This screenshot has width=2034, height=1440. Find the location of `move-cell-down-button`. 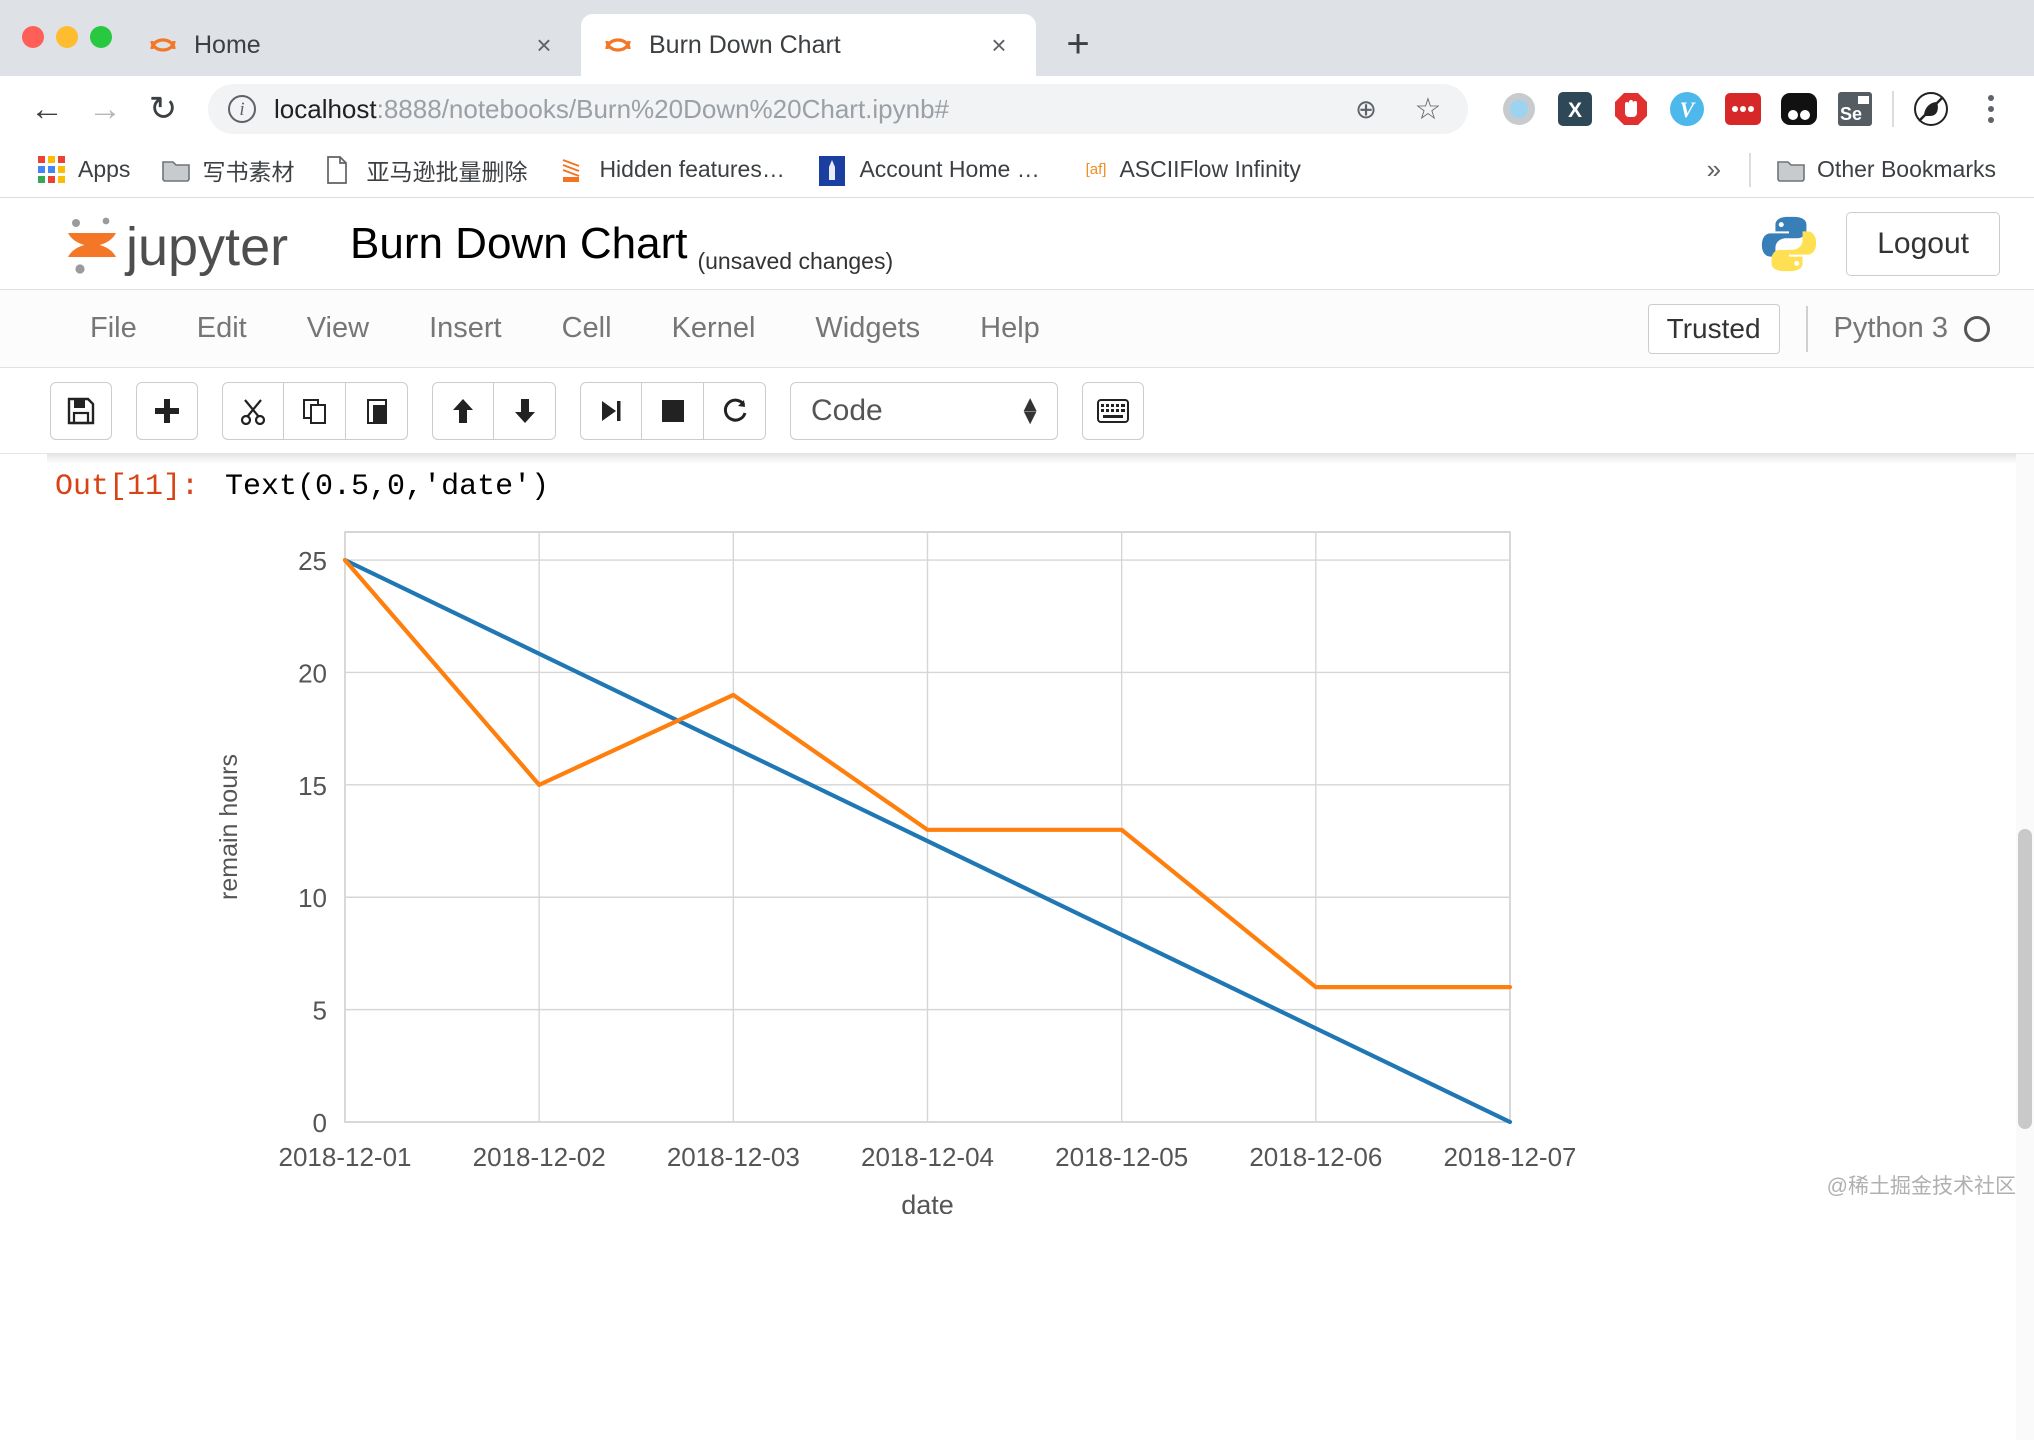

move-cell-down-button is located at coordinates (525, 410).